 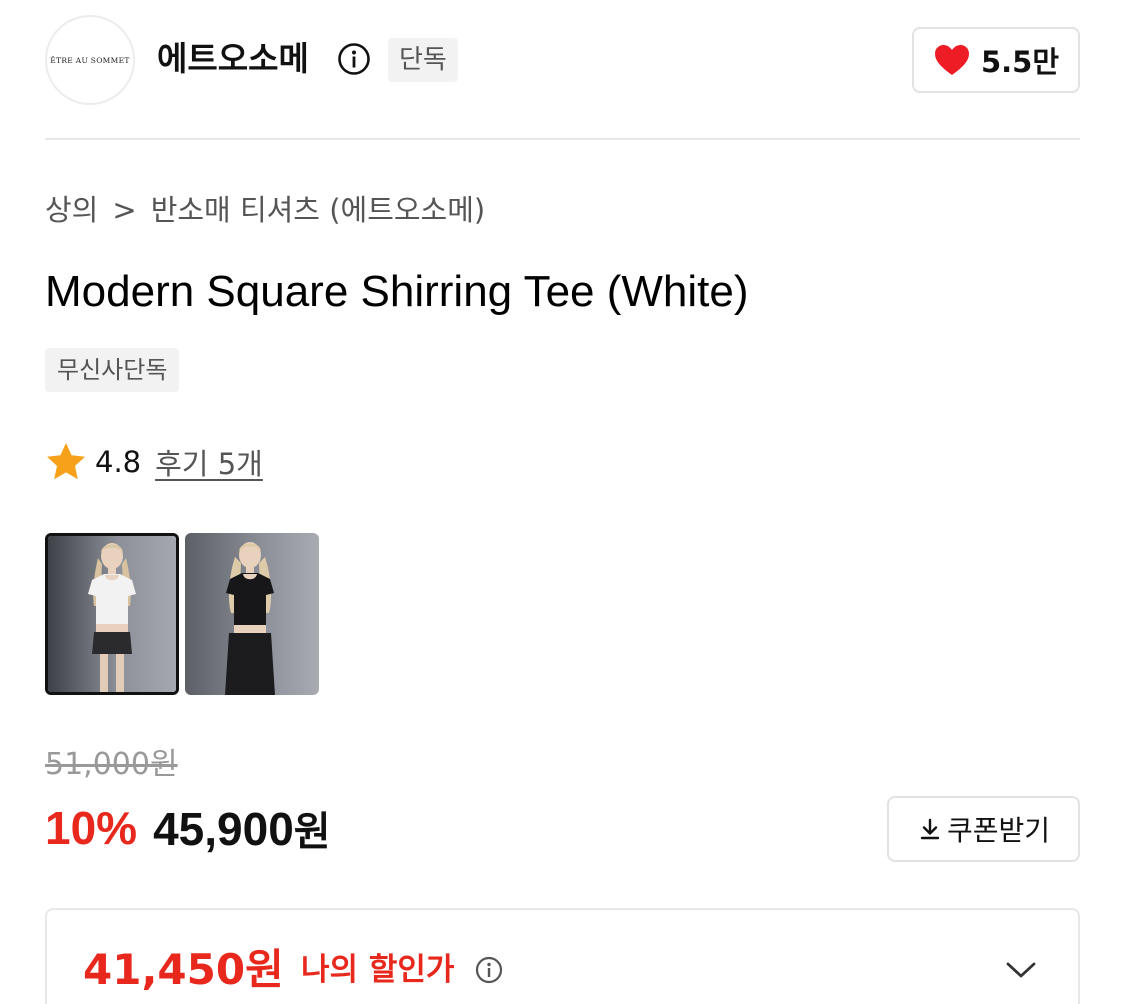 I want to click on original-price: 51,000원, so click(x=111, y=764).